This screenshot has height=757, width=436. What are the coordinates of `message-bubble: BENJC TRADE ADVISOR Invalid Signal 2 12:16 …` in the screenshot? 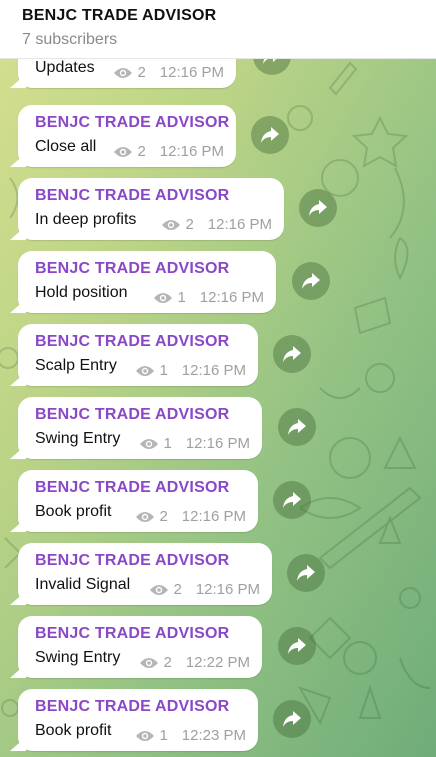 It's located at (145, 574).